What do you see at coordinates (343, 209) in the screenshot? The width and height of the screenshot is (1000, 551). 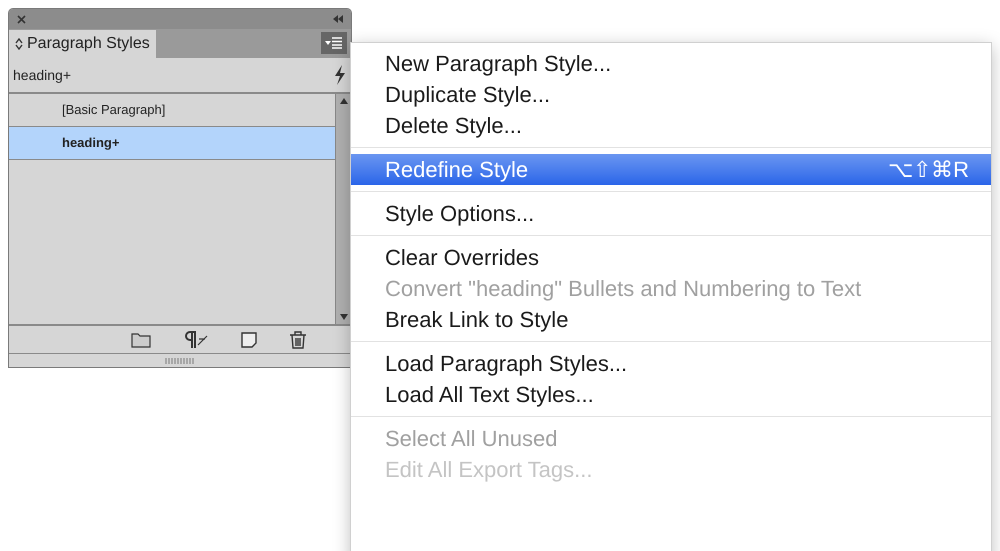 I see `scrollbar` at bounding box center [343, 209].